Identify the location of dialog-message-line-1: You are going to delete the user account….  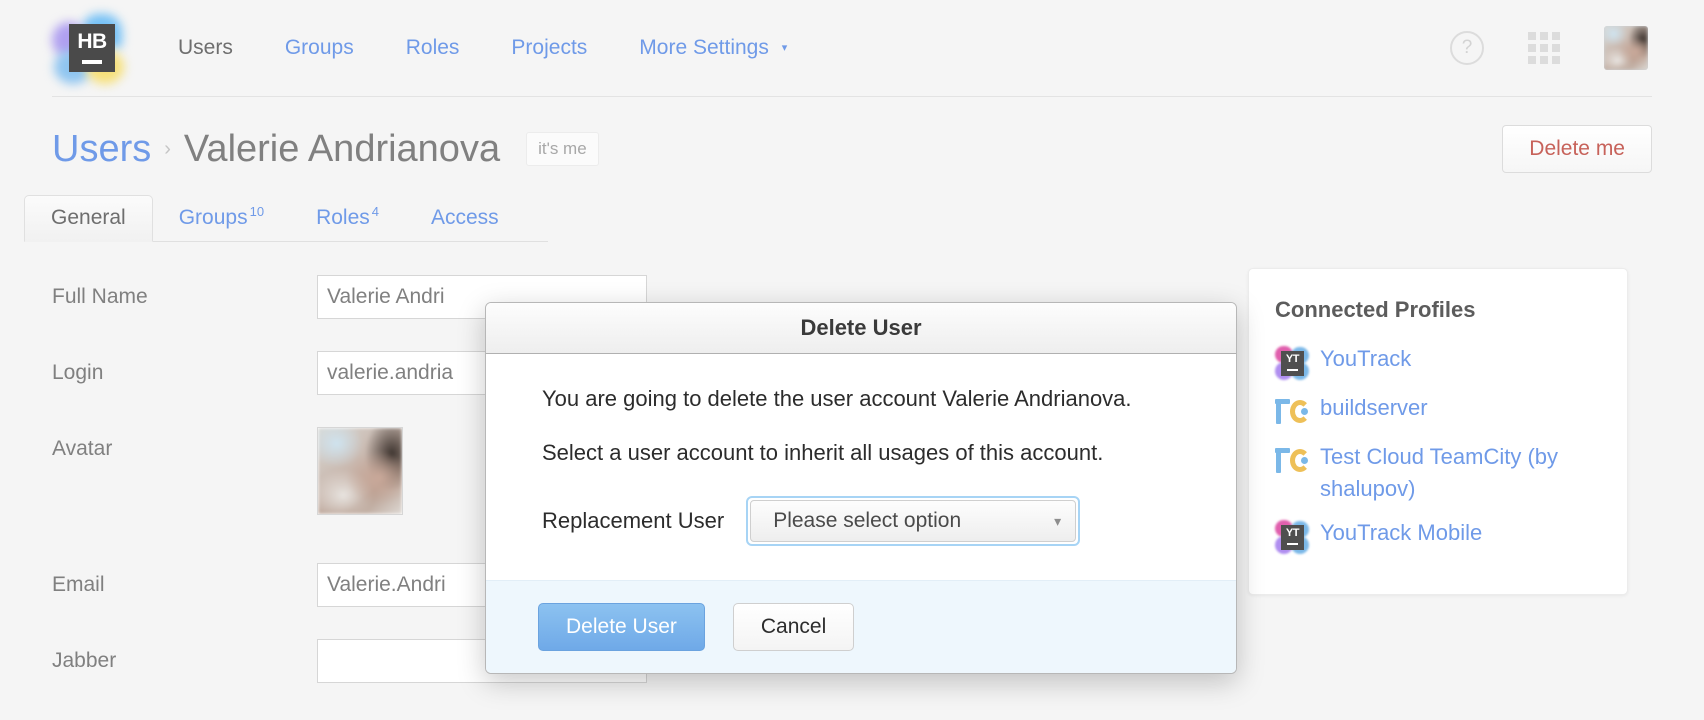
(837, 398).